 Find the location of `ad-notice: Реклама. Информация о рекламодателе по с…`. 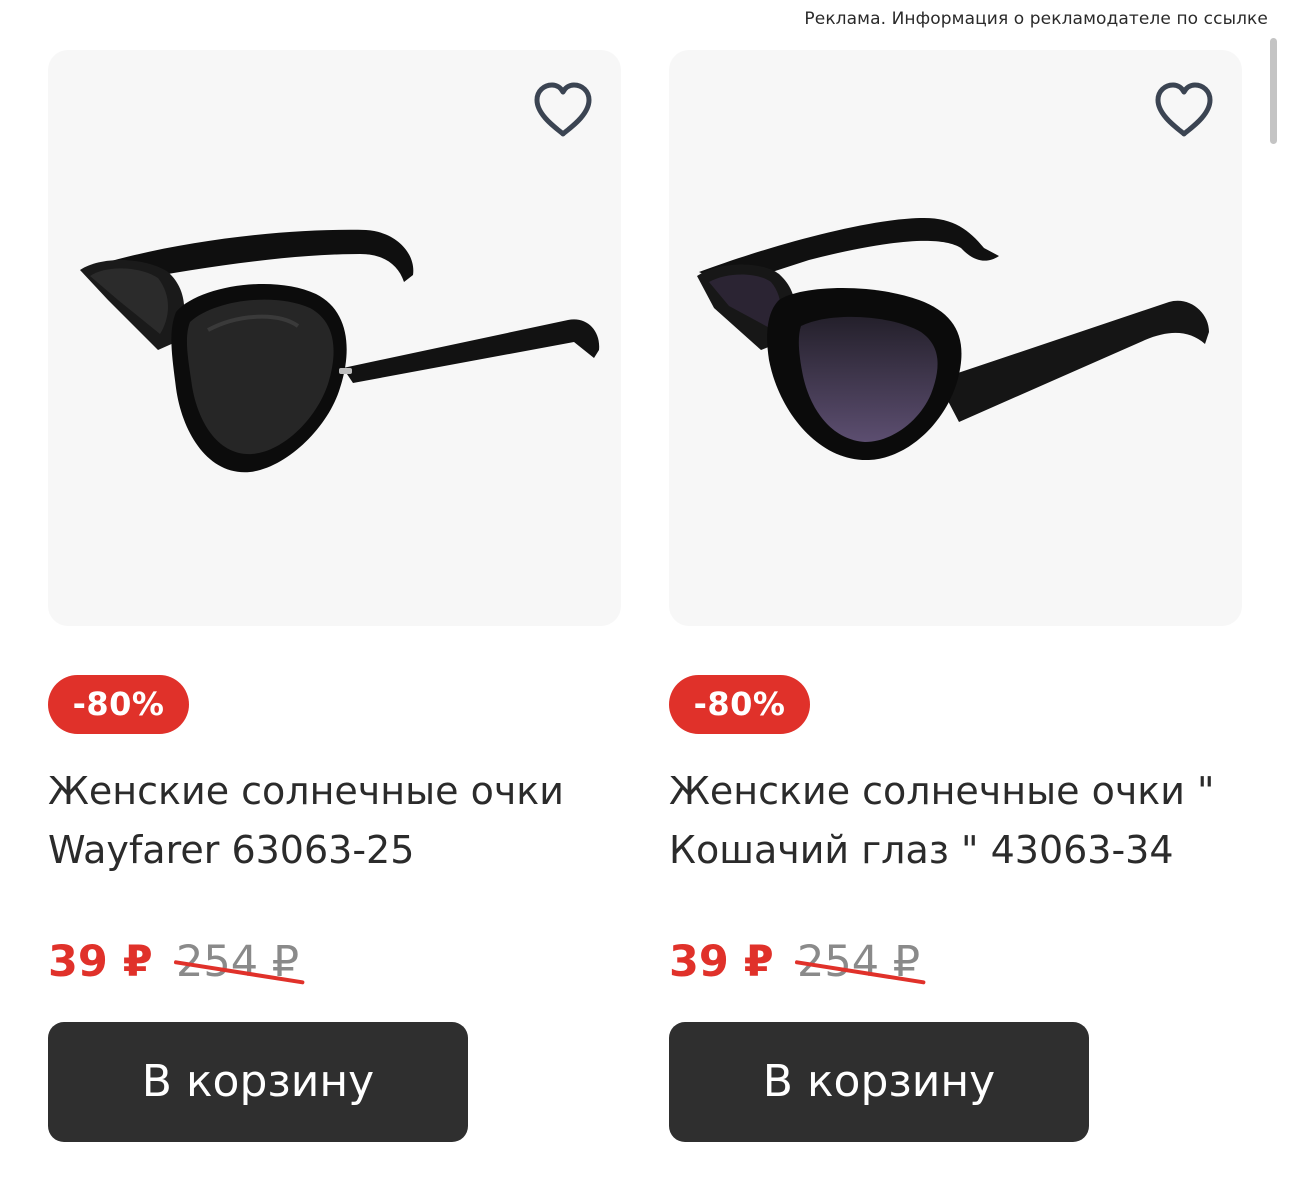

ad-notice: Реклама. Информация о рекламодателе по с… is located at coordinates (1036, 19).